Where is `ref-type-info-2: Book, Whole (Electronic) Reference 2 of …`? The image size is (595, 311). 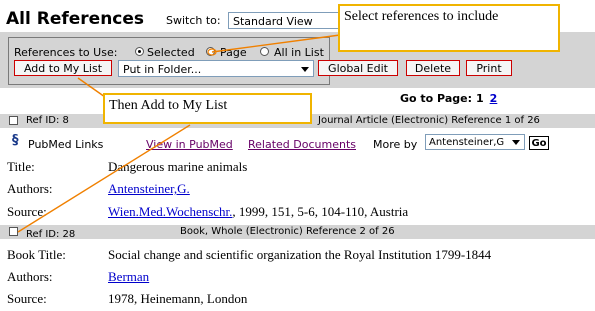
ref-type-info-2: Book, Whole (Electronic) Reference 2 of … is located at coordinates (287, 231).